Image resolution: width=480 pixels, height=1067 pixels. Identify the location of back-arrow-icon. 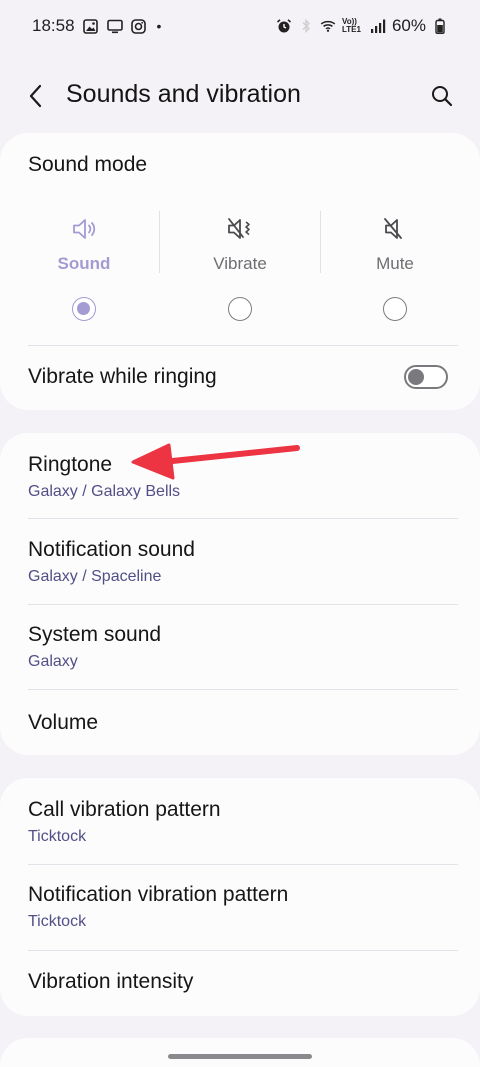
(35, 96).